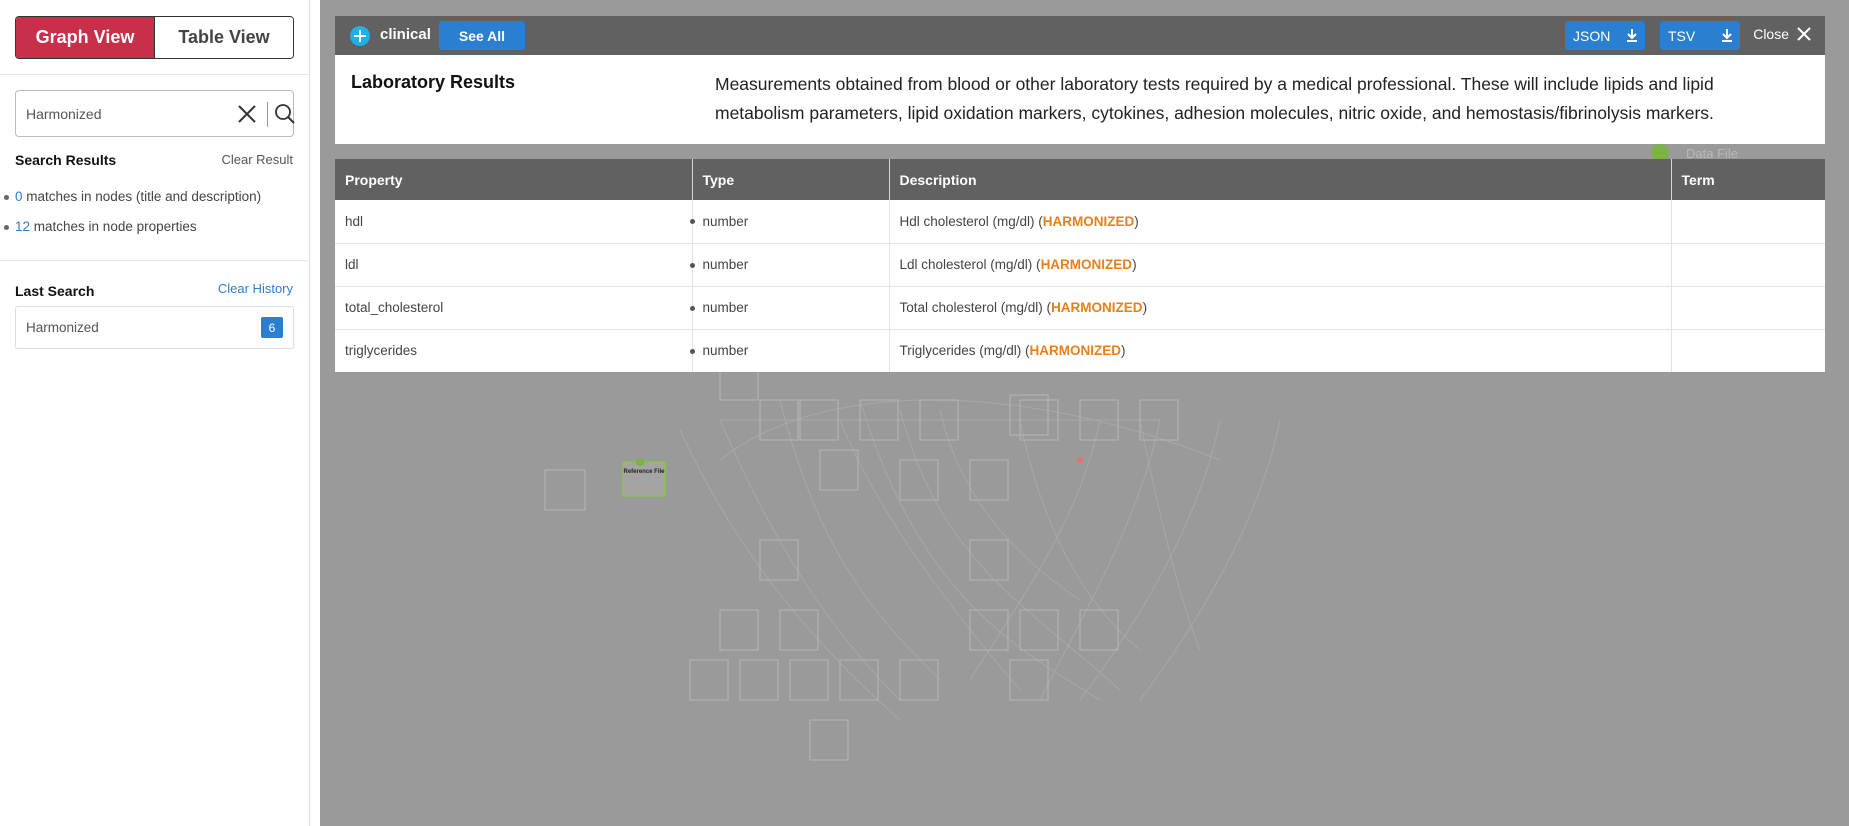 The height and width of the screenshot is (826, 1849). Describe the element at coordinates (113, 226) in the screenshot. I see `match-text: matches in node properties` at that location.